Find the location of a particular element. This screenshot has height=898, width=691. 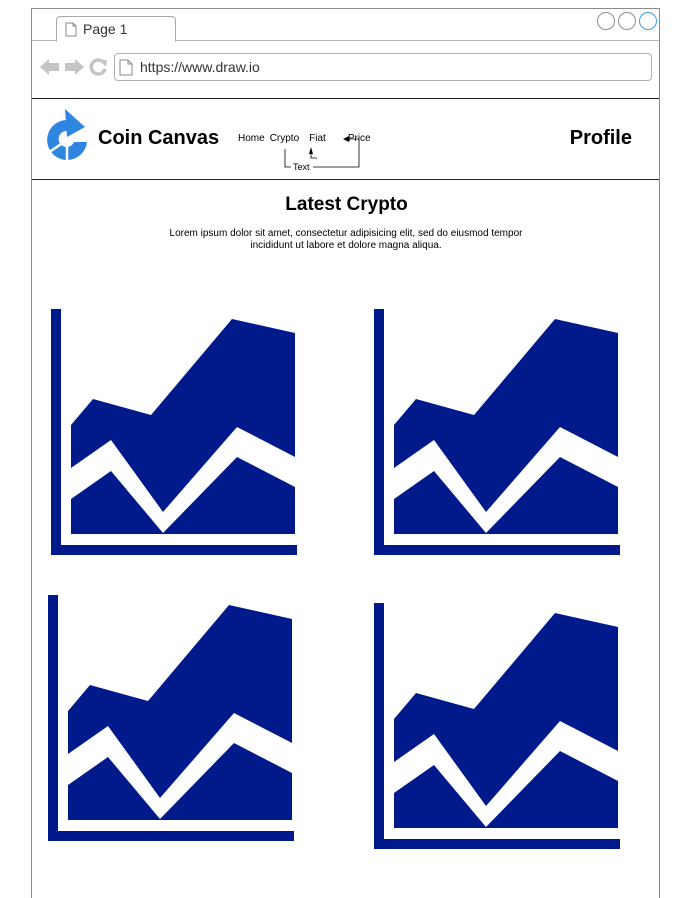

brand-name: Coin Canvas is located at coordinates (159, 138).